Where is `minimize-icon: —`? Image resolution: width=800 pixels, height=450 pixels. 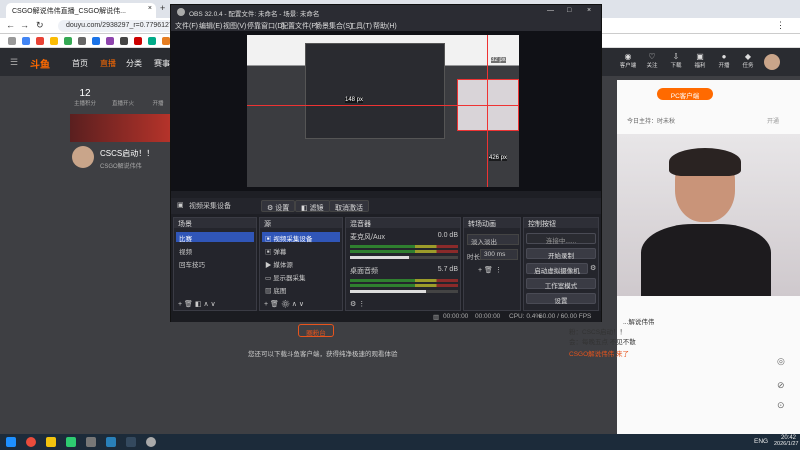
minimize-icon: — is located at coordinates (550, 10).